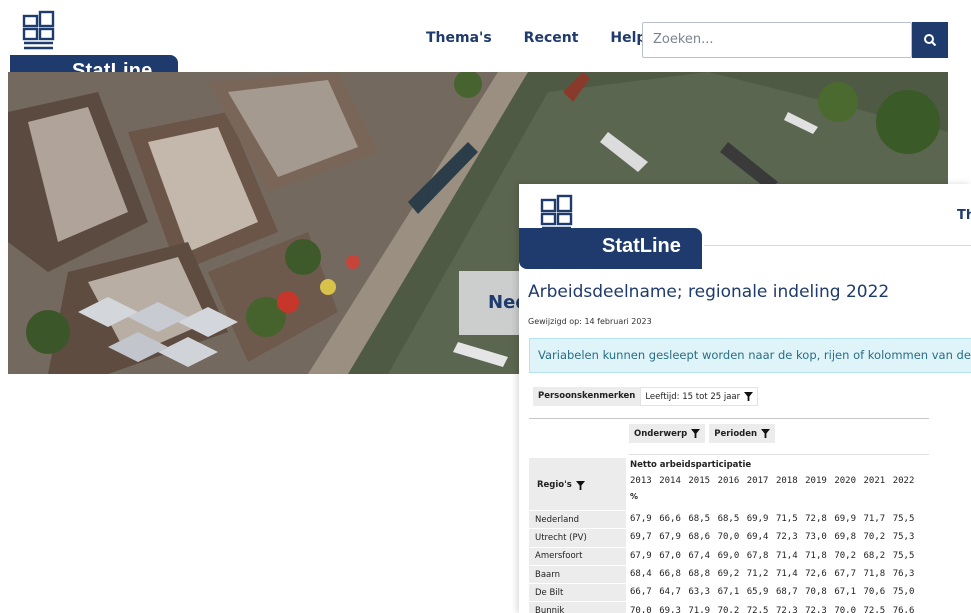 This screenshot has height=613, width=971. What do you see at coordinates (577, 537) in the screenshot?
I see `row-label: Utrecht (PV)` at bounding box center [577, 537].